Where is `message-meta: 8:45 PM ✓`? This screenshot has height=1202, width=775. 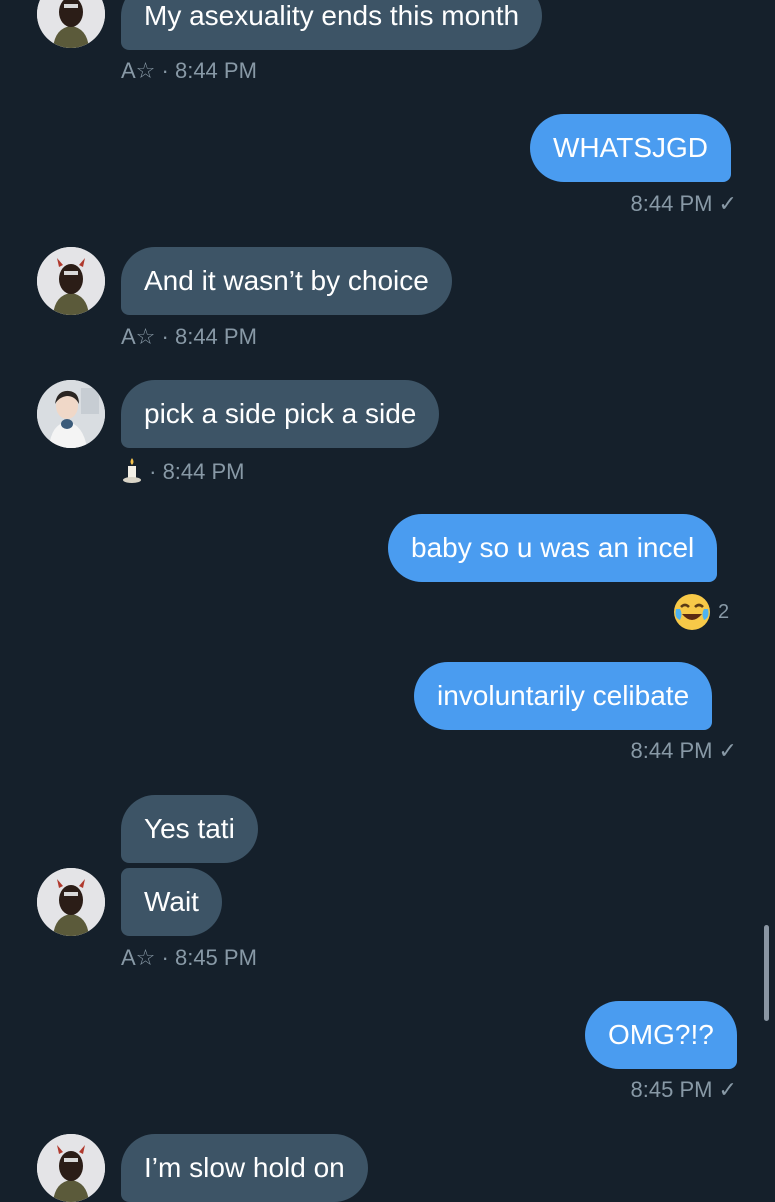
message-meta: 8:45 PM ✓ is located at coordinates (658, 1090).